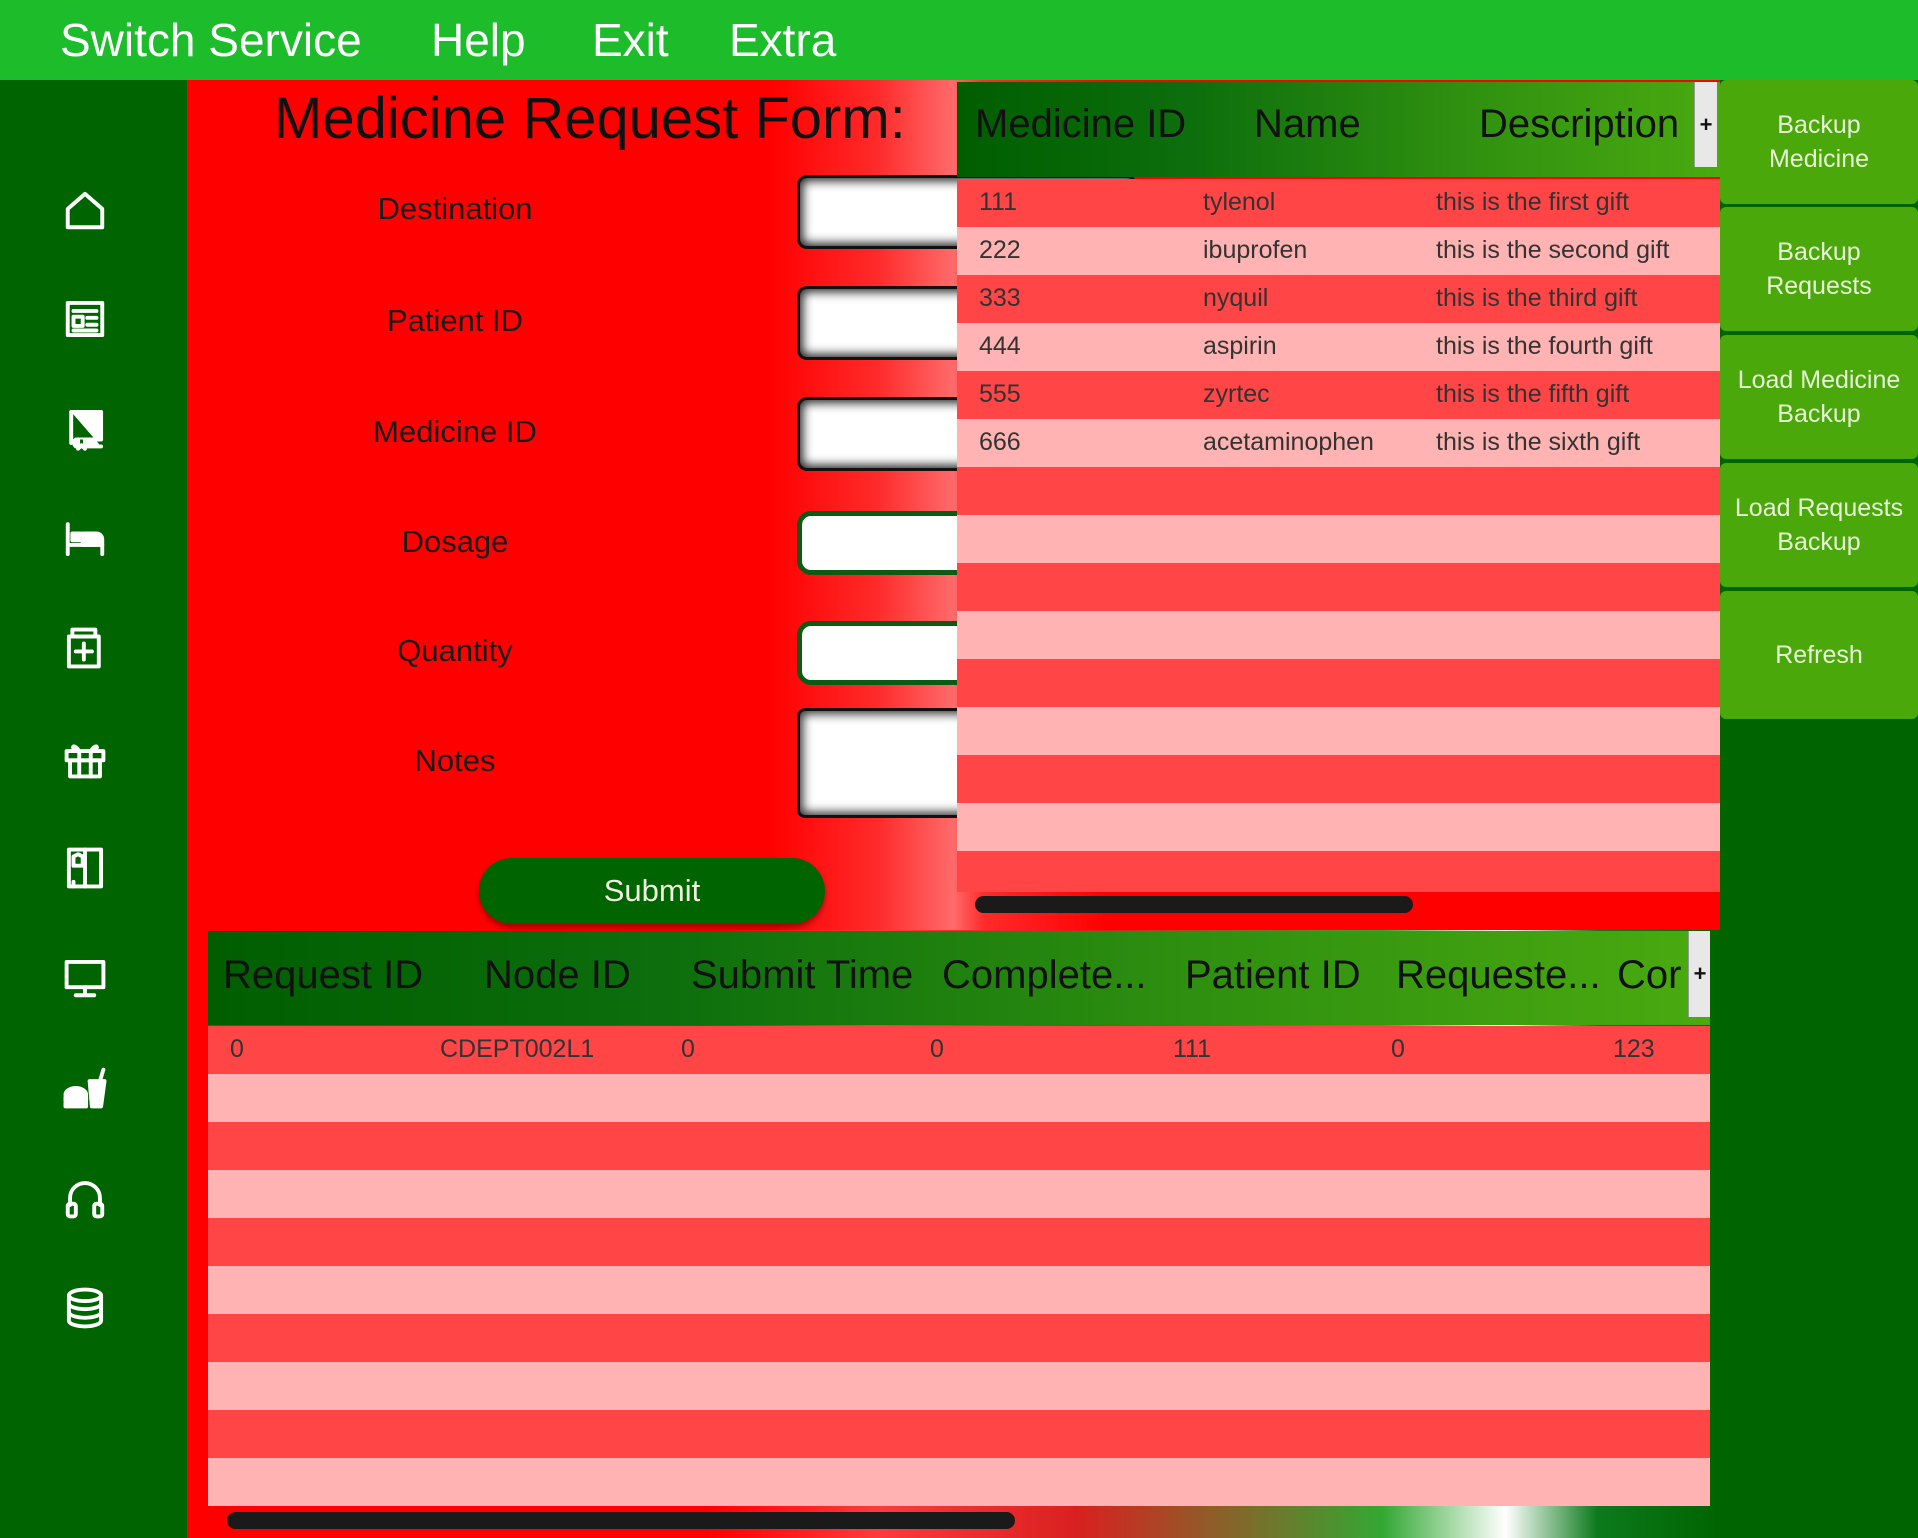 This screenshot has width=1918, height=1538. Describe the element at coordinates (85, 1198) in the screenshot. I see `headset-icon` at that location.